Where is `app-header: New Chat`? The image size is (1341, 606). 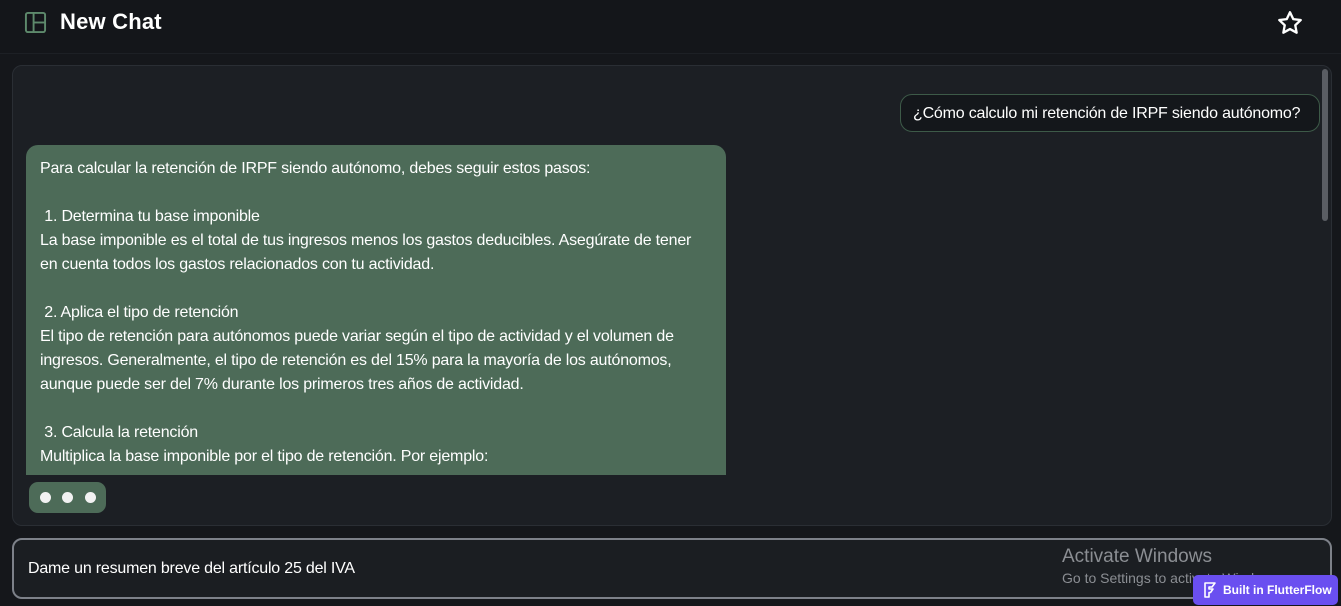
app-header: New Chat is located at coordinates (670, 27).